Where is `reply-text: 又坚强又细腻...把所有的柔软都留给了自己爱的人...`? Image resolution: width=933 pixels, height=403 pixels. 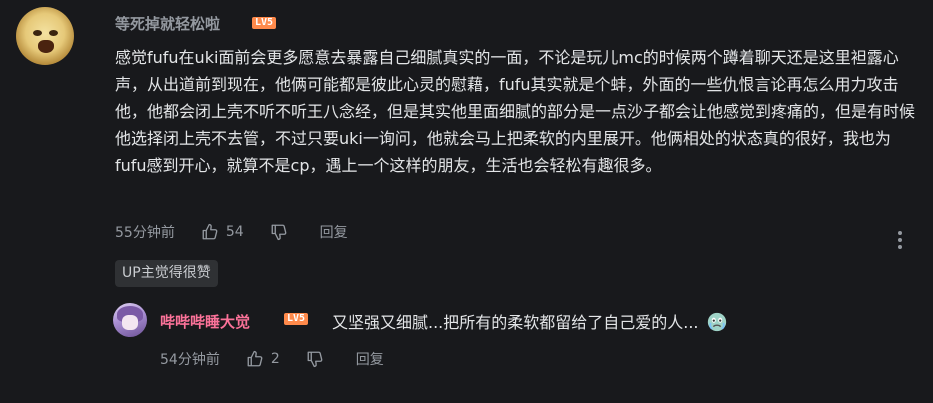
reply-text: 又坚强又细腻...把所有的柔软都留给了自己爱的人... is located at coordinates (515, 322).